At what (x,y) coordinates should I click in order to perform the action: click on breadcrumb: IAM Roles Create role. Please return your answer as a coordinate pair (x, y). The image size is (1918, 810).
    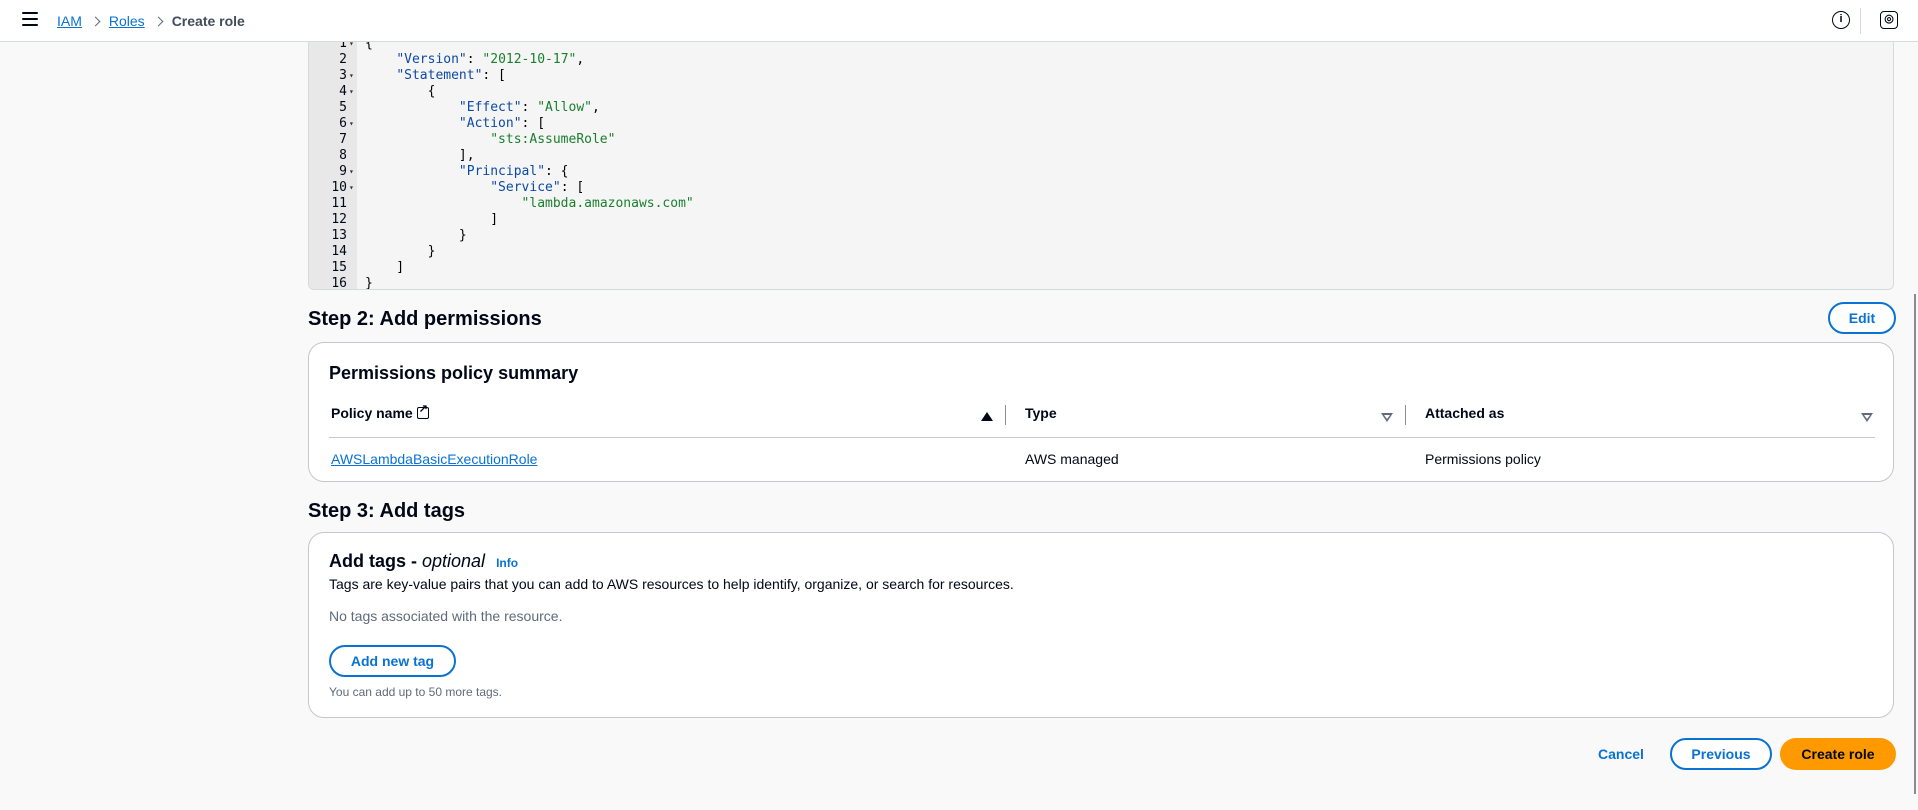
    Looking at the image, I should click on (151, 21).